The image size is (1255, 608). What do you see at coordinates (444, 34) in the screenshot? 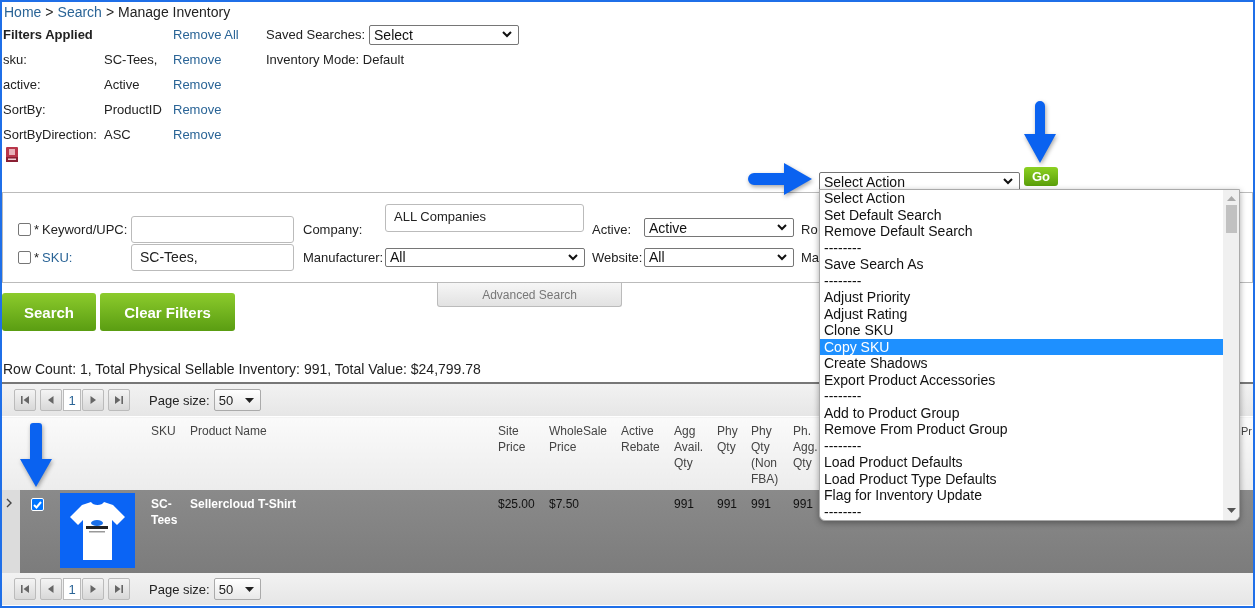
I see `saved-searches-select: Select` at bounding box center [444, 34].